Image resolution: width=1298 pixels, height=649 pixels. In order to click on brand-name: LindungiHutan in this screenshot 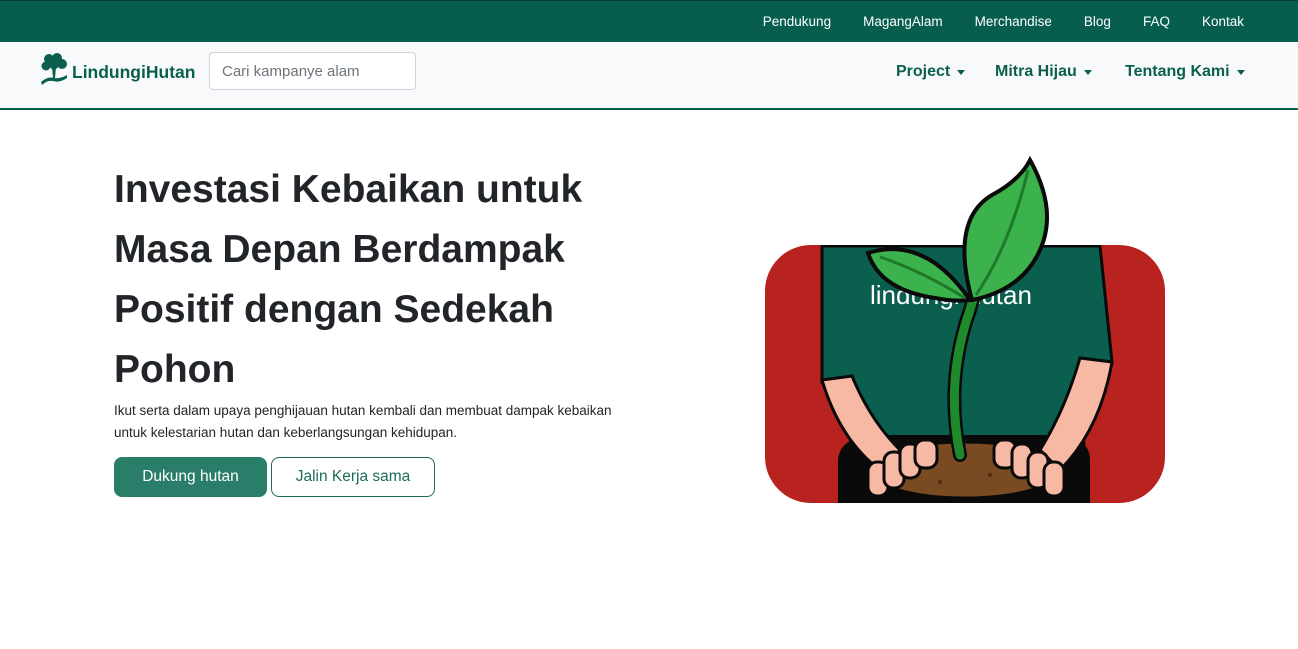, I will do `click(134, 71)`.